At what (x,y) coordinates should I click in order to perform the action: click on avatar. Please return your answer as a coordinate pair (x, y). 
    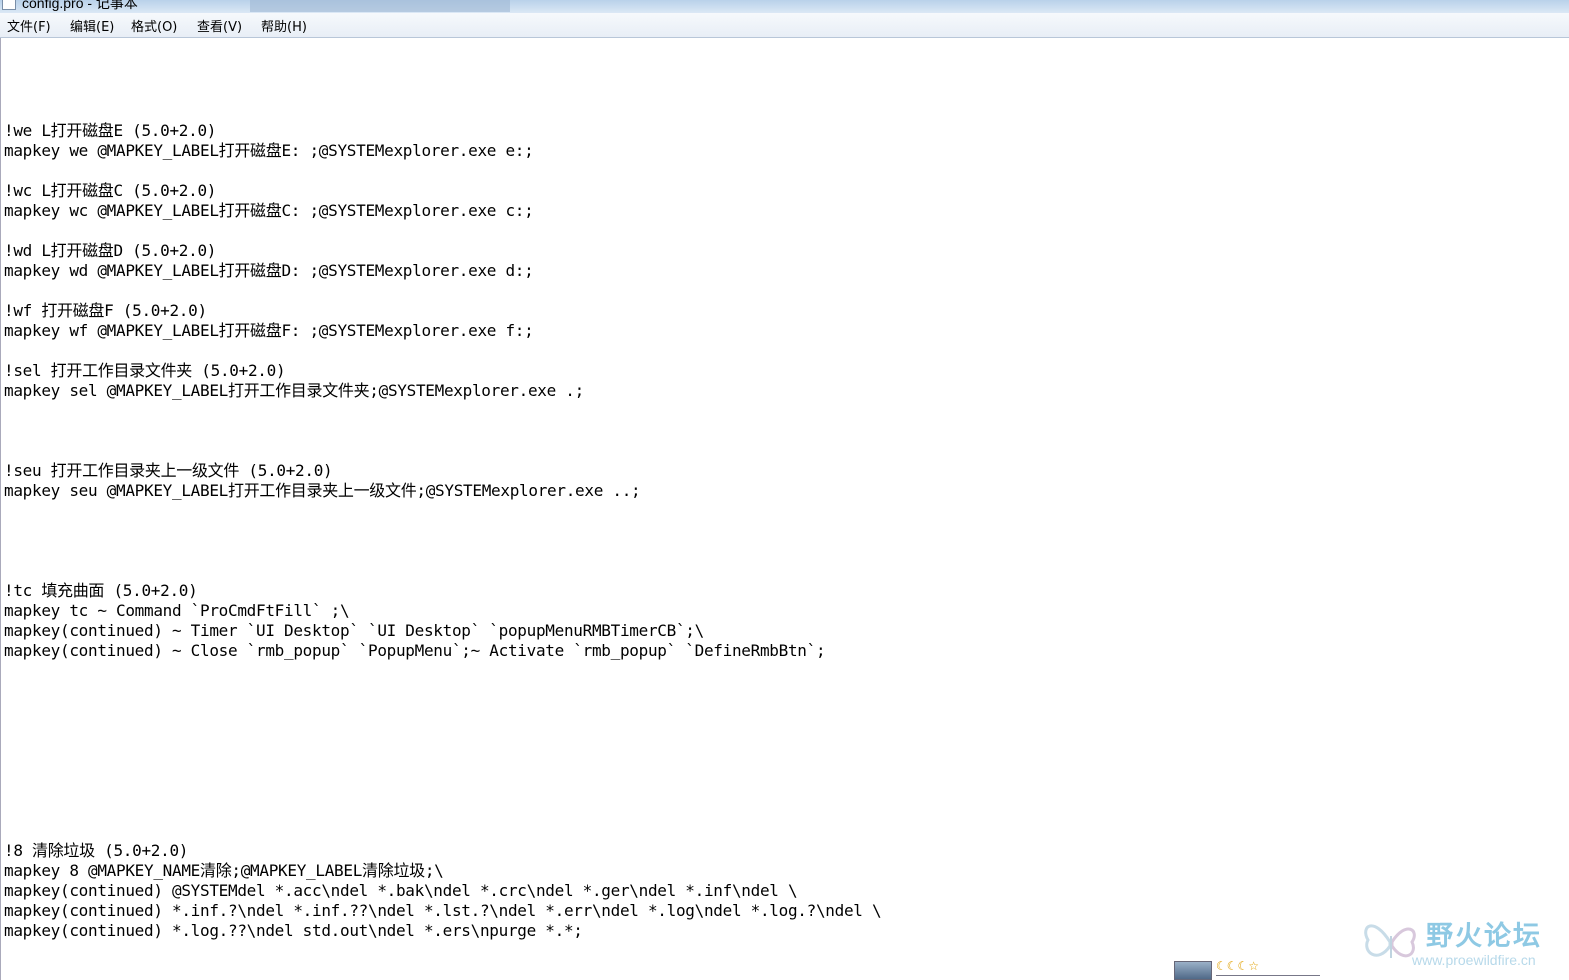
    Looking at the image, I should click on (1193, 970).